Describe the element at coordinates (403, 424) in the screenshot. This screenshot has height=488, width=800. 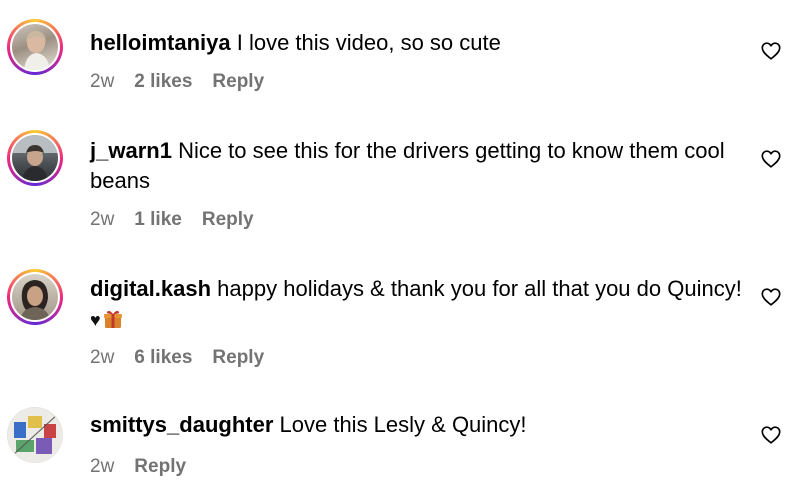
I see `comment-body: Love this Lesly & Quincy!` at that location.